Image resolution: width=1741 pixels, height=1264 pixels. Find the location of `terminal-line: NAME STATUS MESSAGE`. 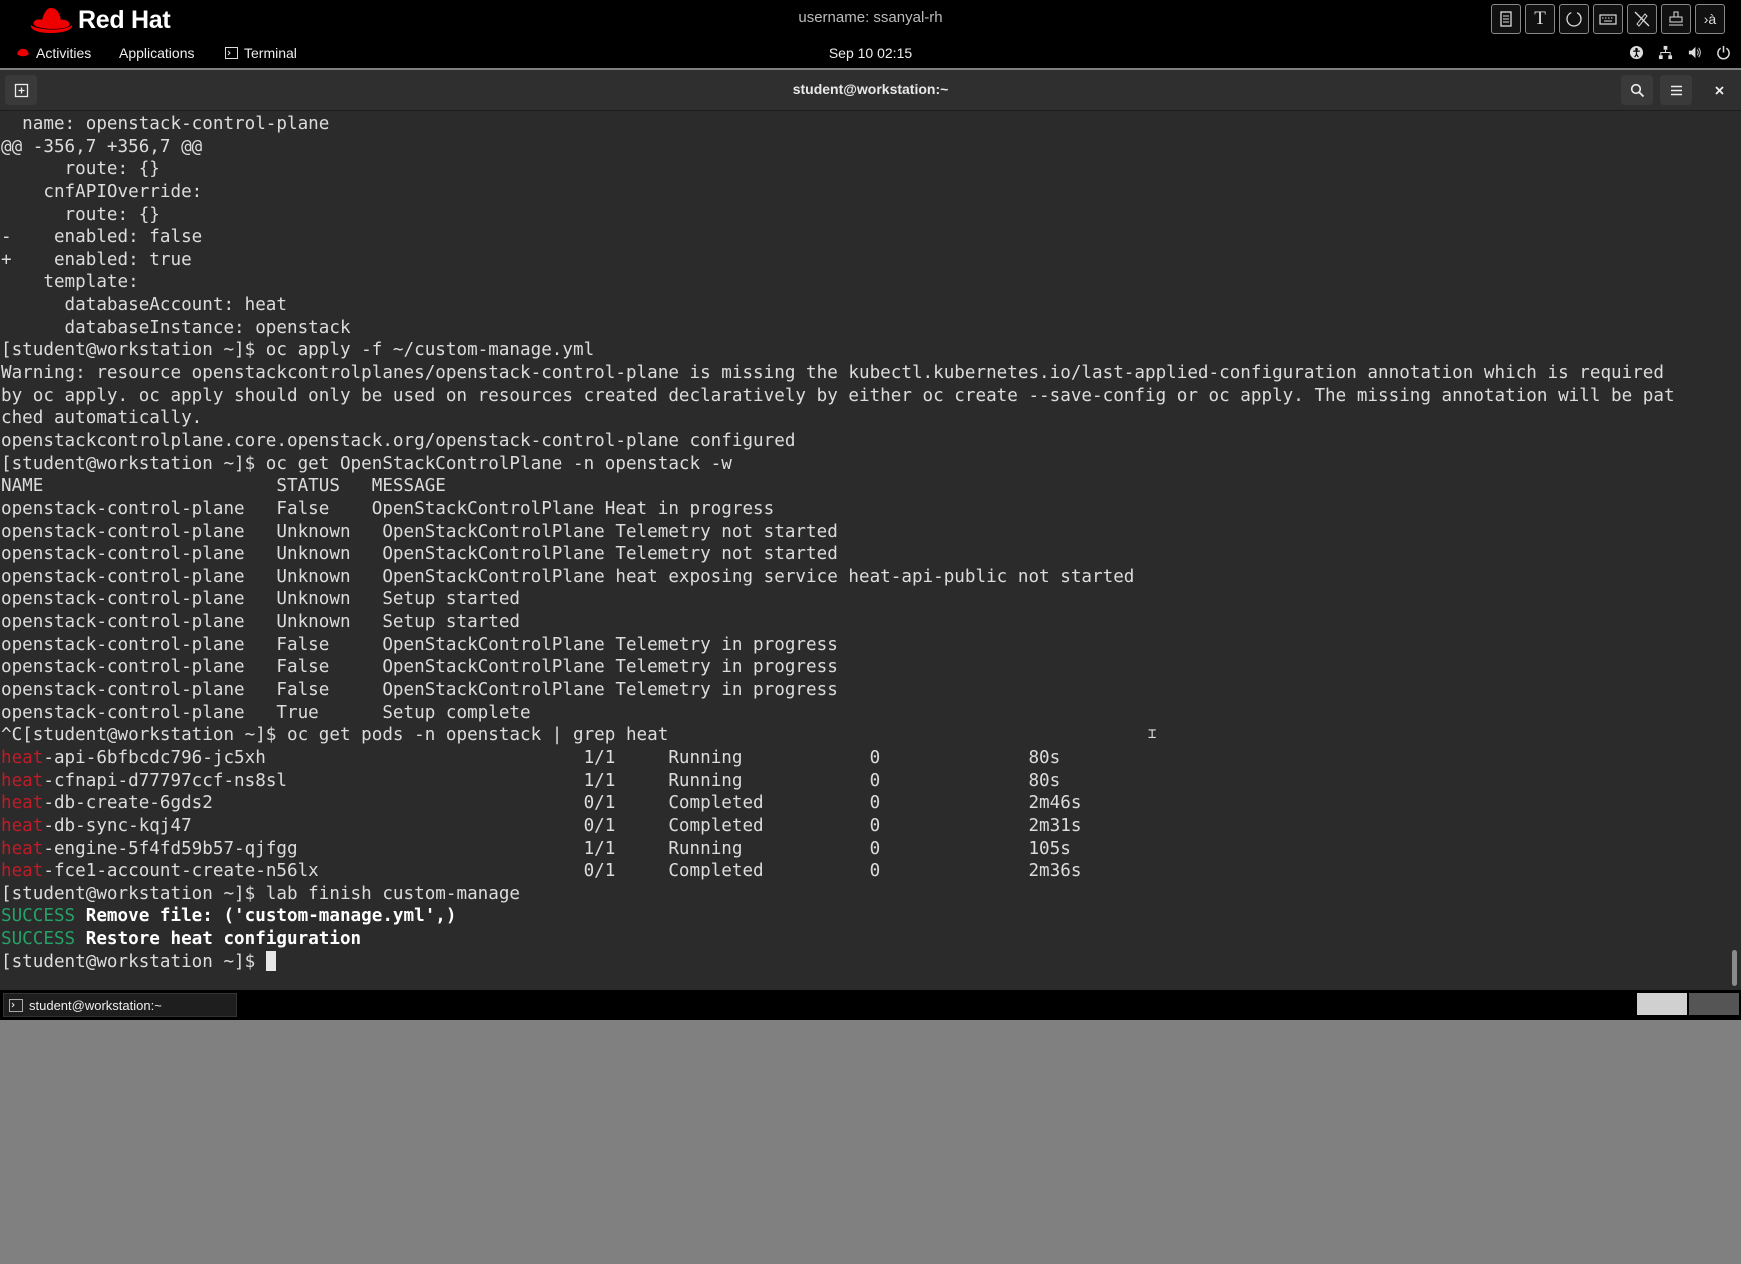

terminal-line: NAME STATUS MESSAGE is located at coordinates (223, 486).